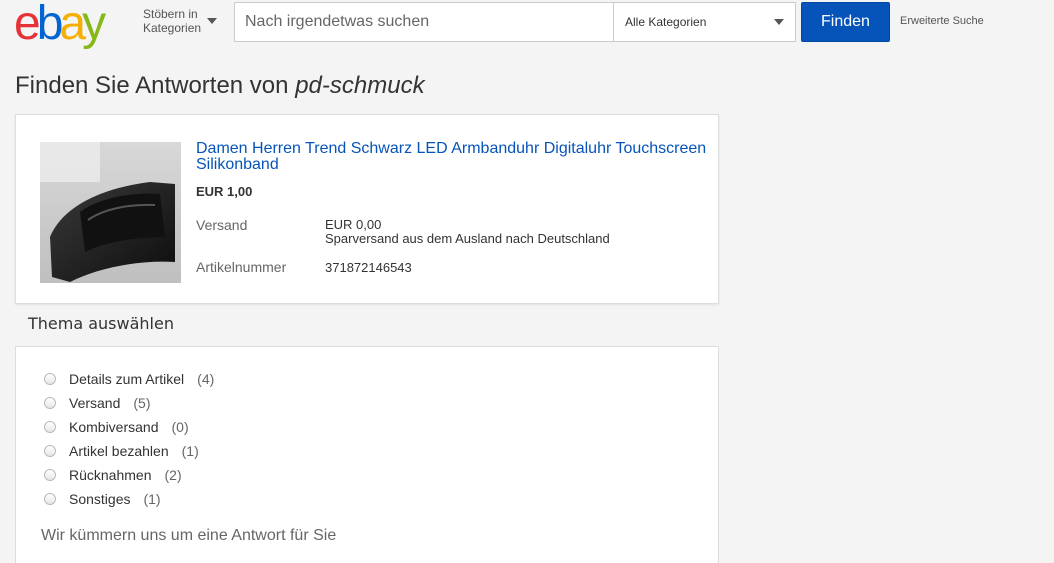 This screenshot has width=1054, height=563. I want to click on topic-count: (4), so click(206, 379).